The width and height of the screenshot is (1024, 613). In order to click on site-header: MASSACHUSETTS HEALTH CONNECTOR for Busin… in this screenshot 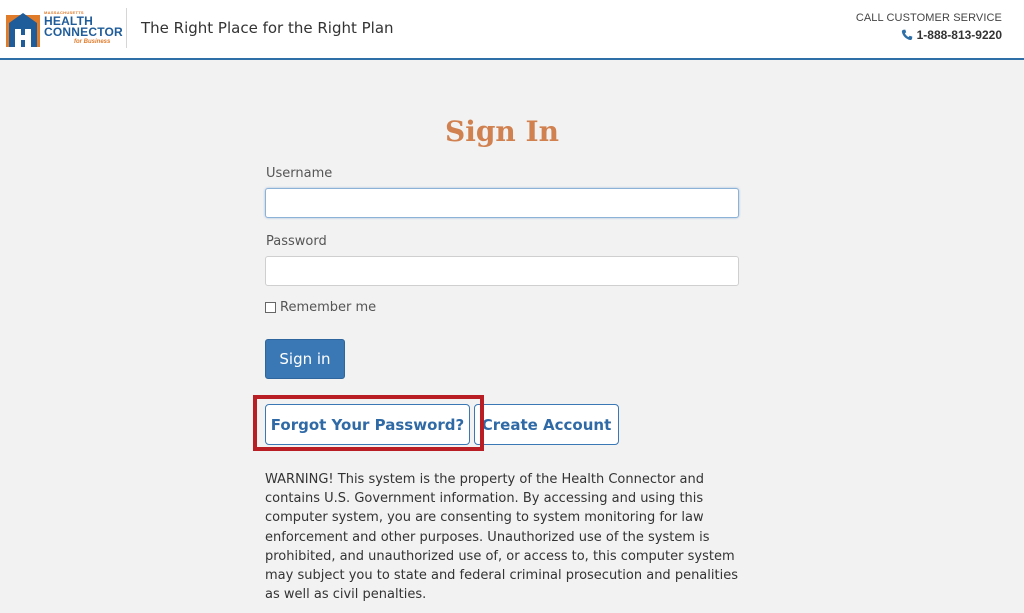, I will do `click(512, 30)`.